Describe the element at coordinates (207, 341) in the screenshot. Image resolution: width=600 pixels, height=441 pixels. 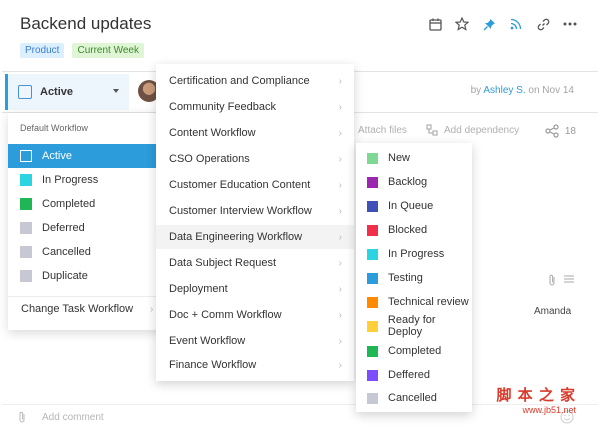
I see `workflow-item-label: Event Workflow` at that location.